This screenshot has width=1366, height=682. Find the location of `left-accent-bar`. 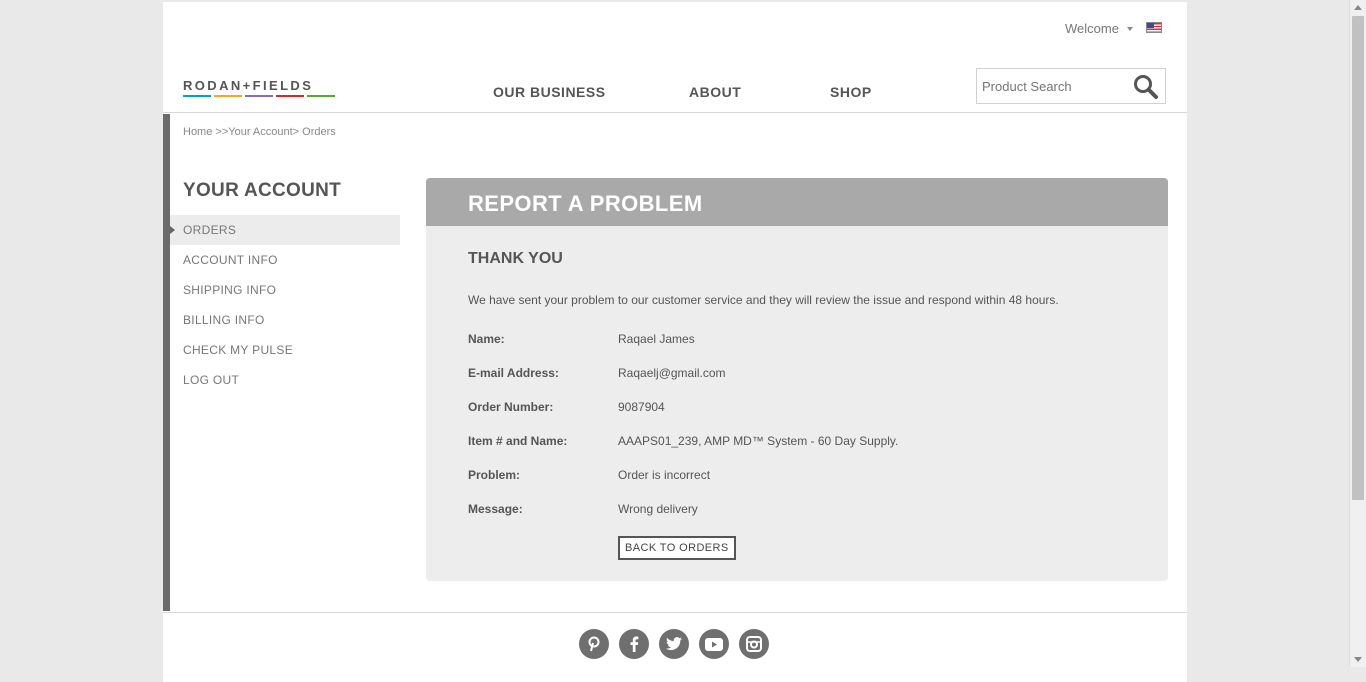

left-accent-bar is located at coordinates (166, 362).